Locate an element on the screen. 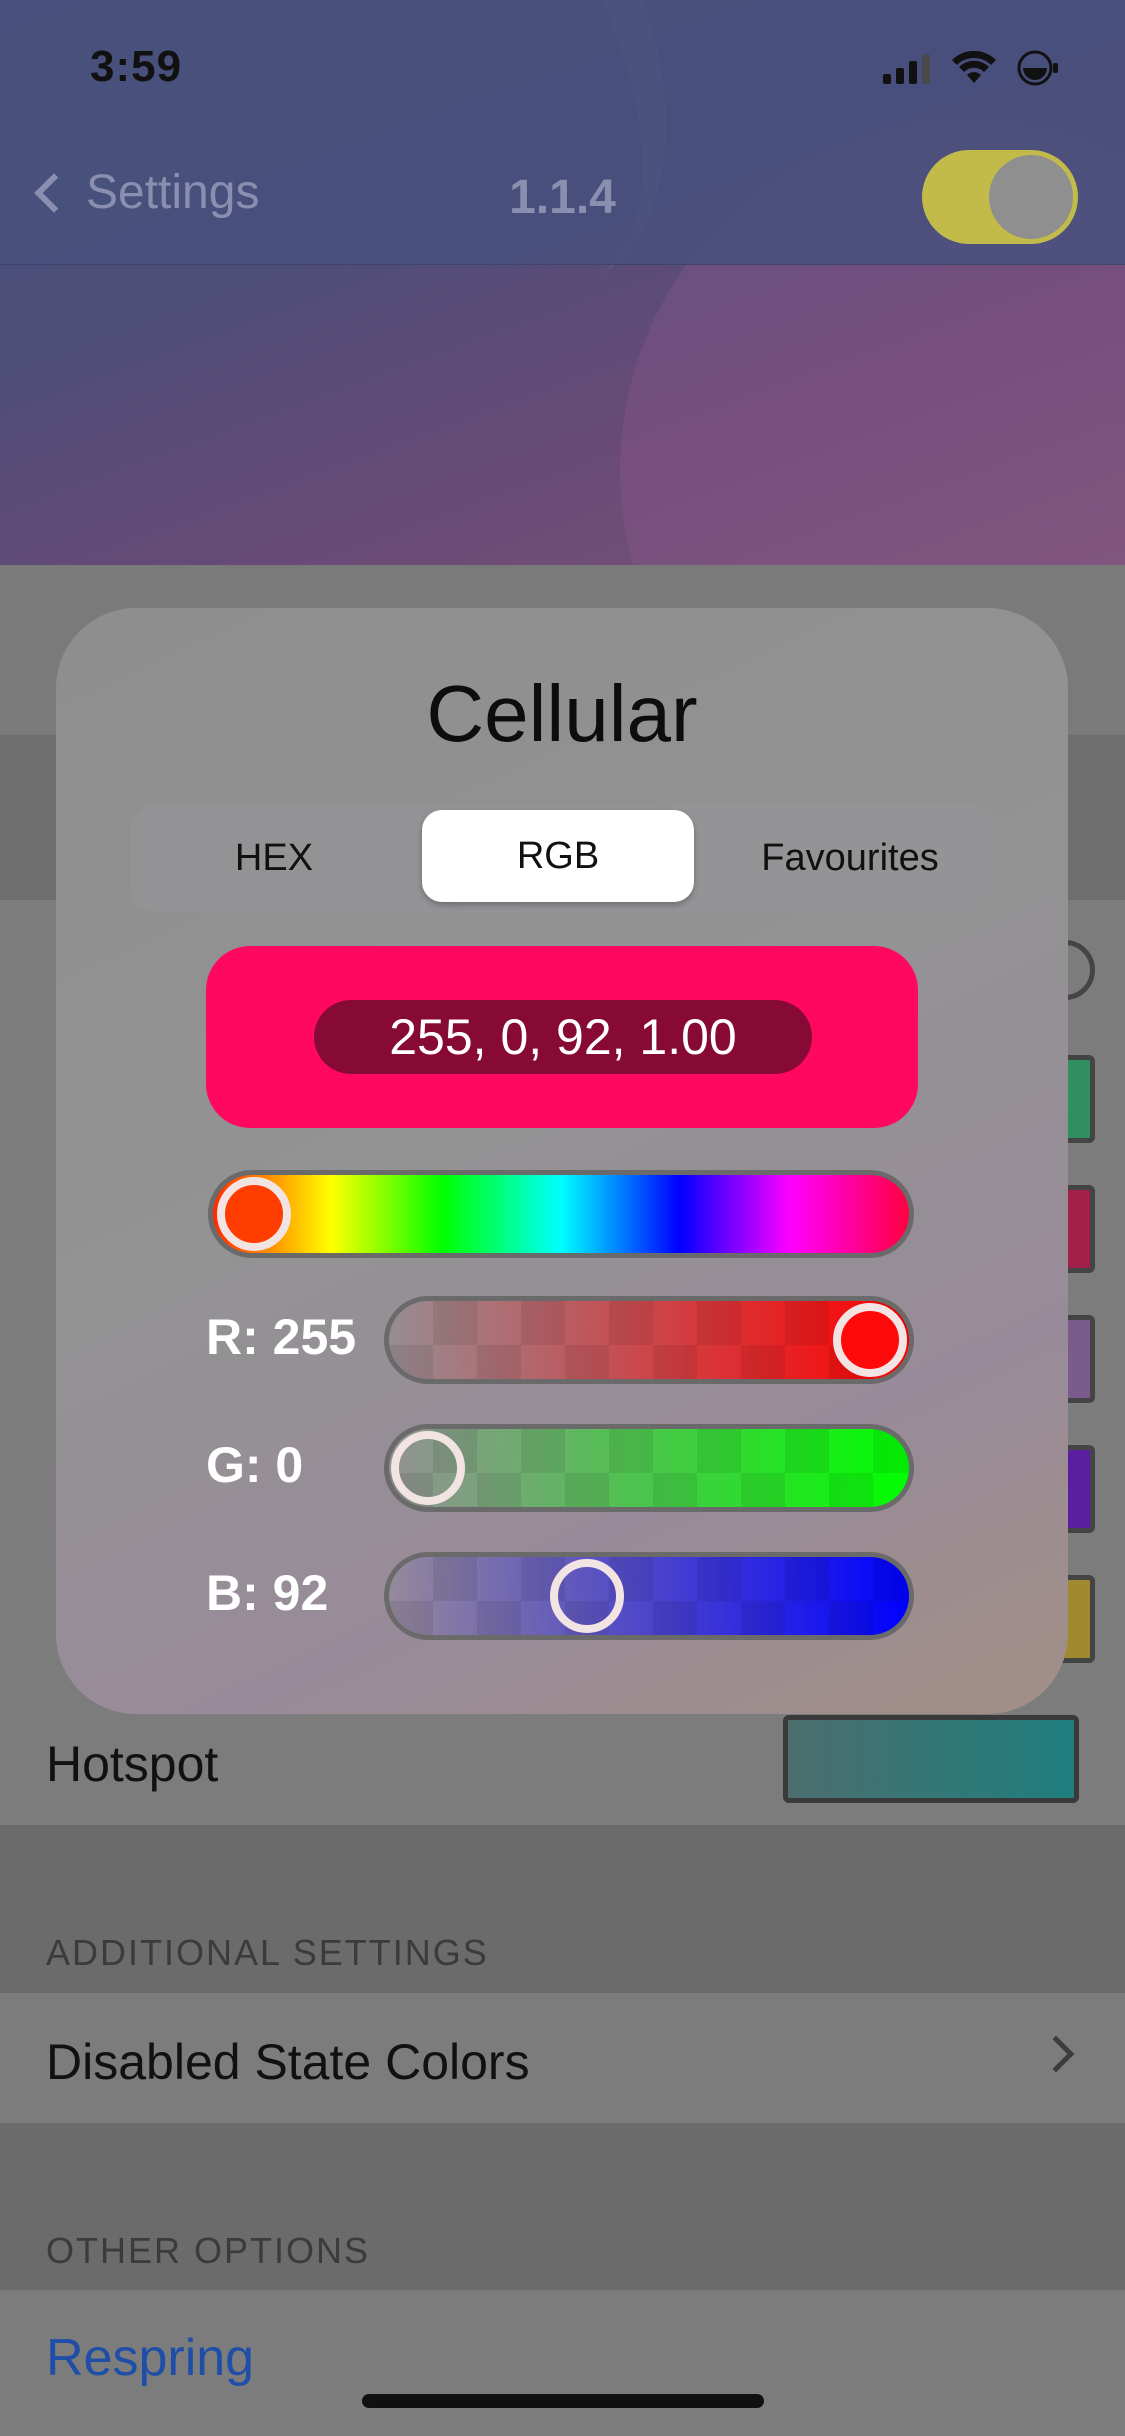 The width and height of the screenshot is (1125, 2436). section-header-other: OTHER OPTIONS is located at coordinates (208, 2250).